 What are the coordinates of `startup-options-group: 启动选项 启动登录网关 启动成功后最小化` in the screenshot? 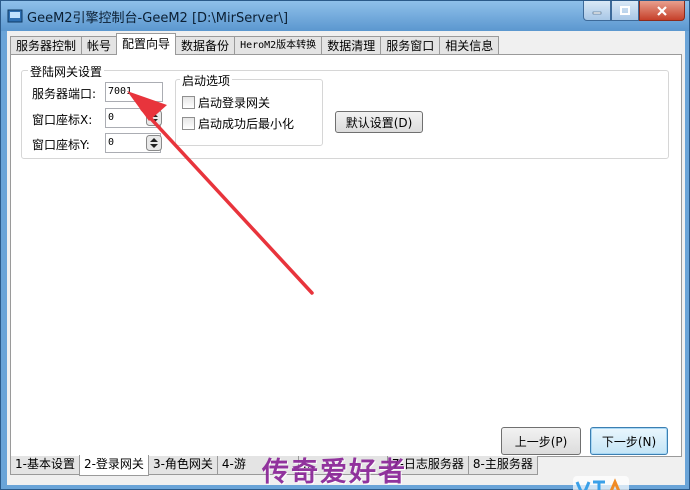 It's located at (249, 109).